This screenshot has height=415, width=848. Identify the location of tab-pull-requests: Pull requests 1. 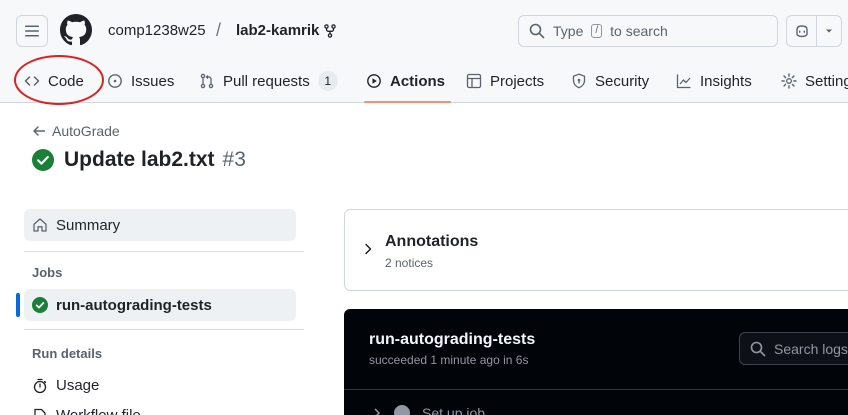
(268, 81).